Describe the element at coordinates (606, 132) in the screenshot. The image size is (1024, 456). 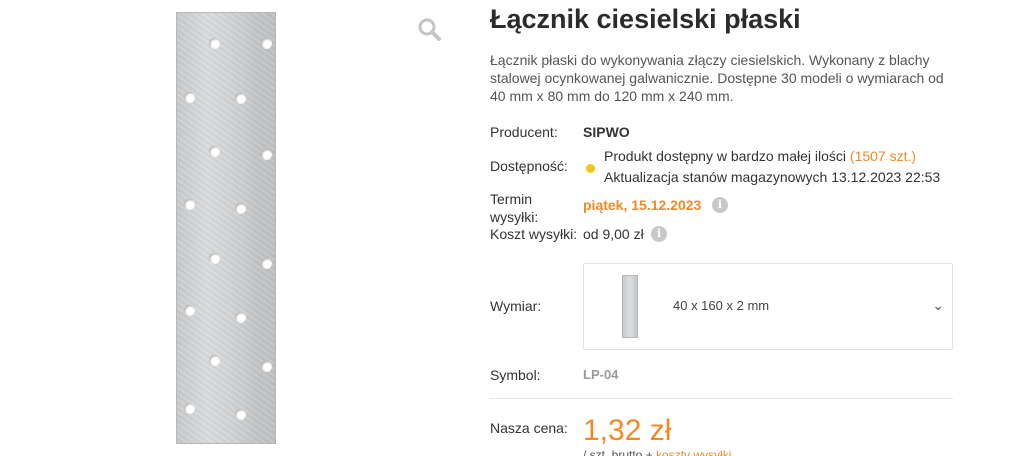
I see `producer-value: SIPWO` at that location.